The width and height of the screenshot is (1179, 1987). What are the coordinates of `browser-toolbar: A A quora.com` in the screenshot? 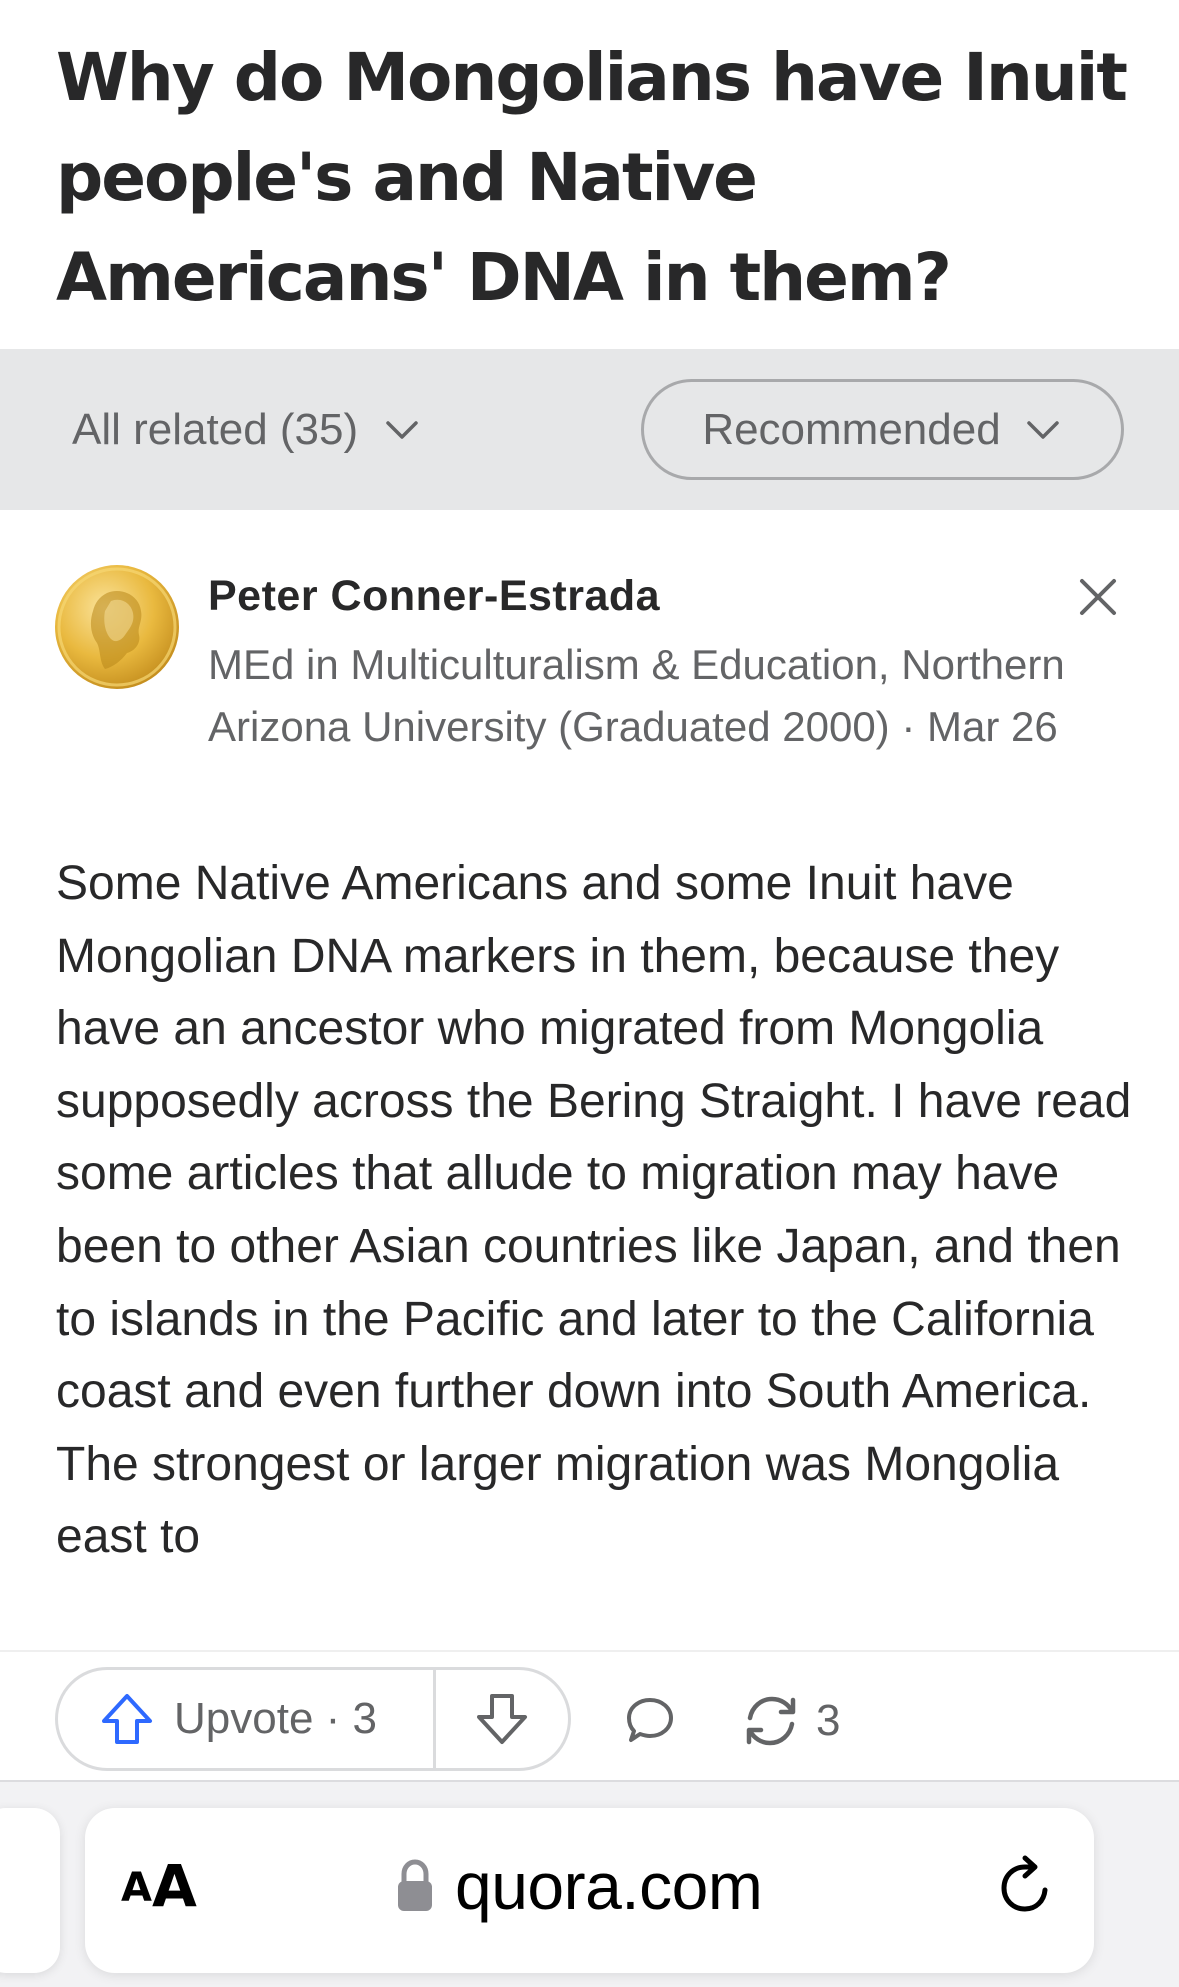 It's located at (589, 1883).